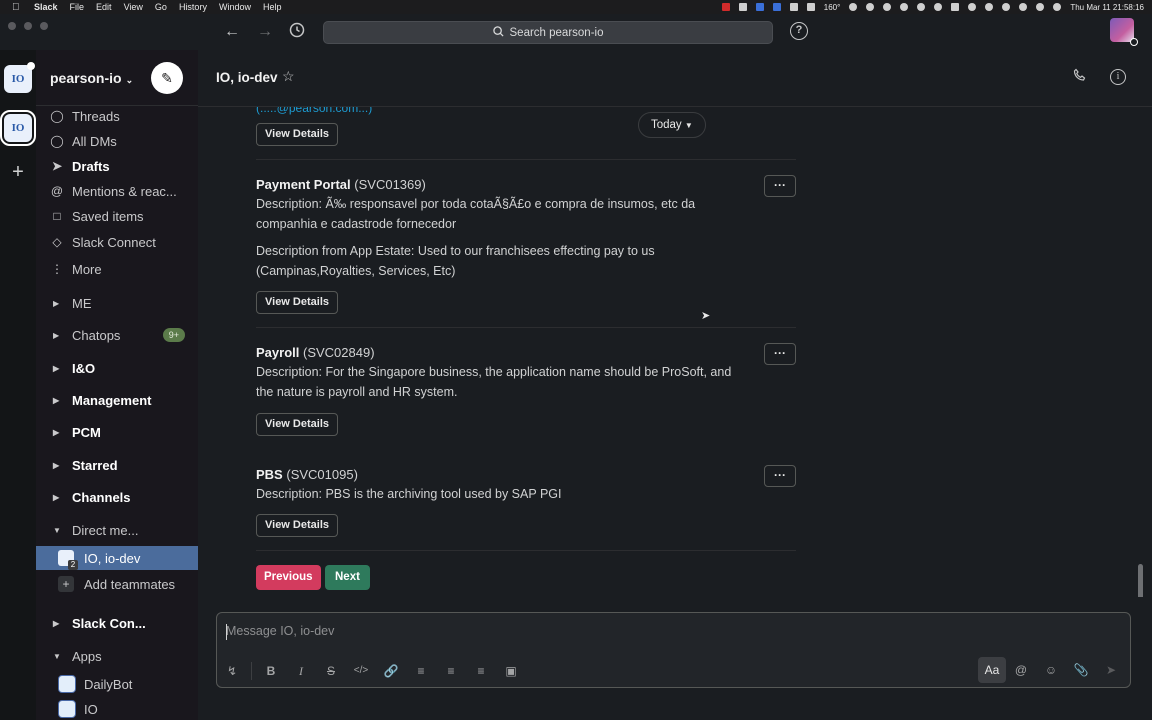 The width and height of the screenshot is (1152, 720). What do you see at coordinates (1040, 7) in the screenshot?
I see `control-center-icon` at bounding box center [1040, 7].